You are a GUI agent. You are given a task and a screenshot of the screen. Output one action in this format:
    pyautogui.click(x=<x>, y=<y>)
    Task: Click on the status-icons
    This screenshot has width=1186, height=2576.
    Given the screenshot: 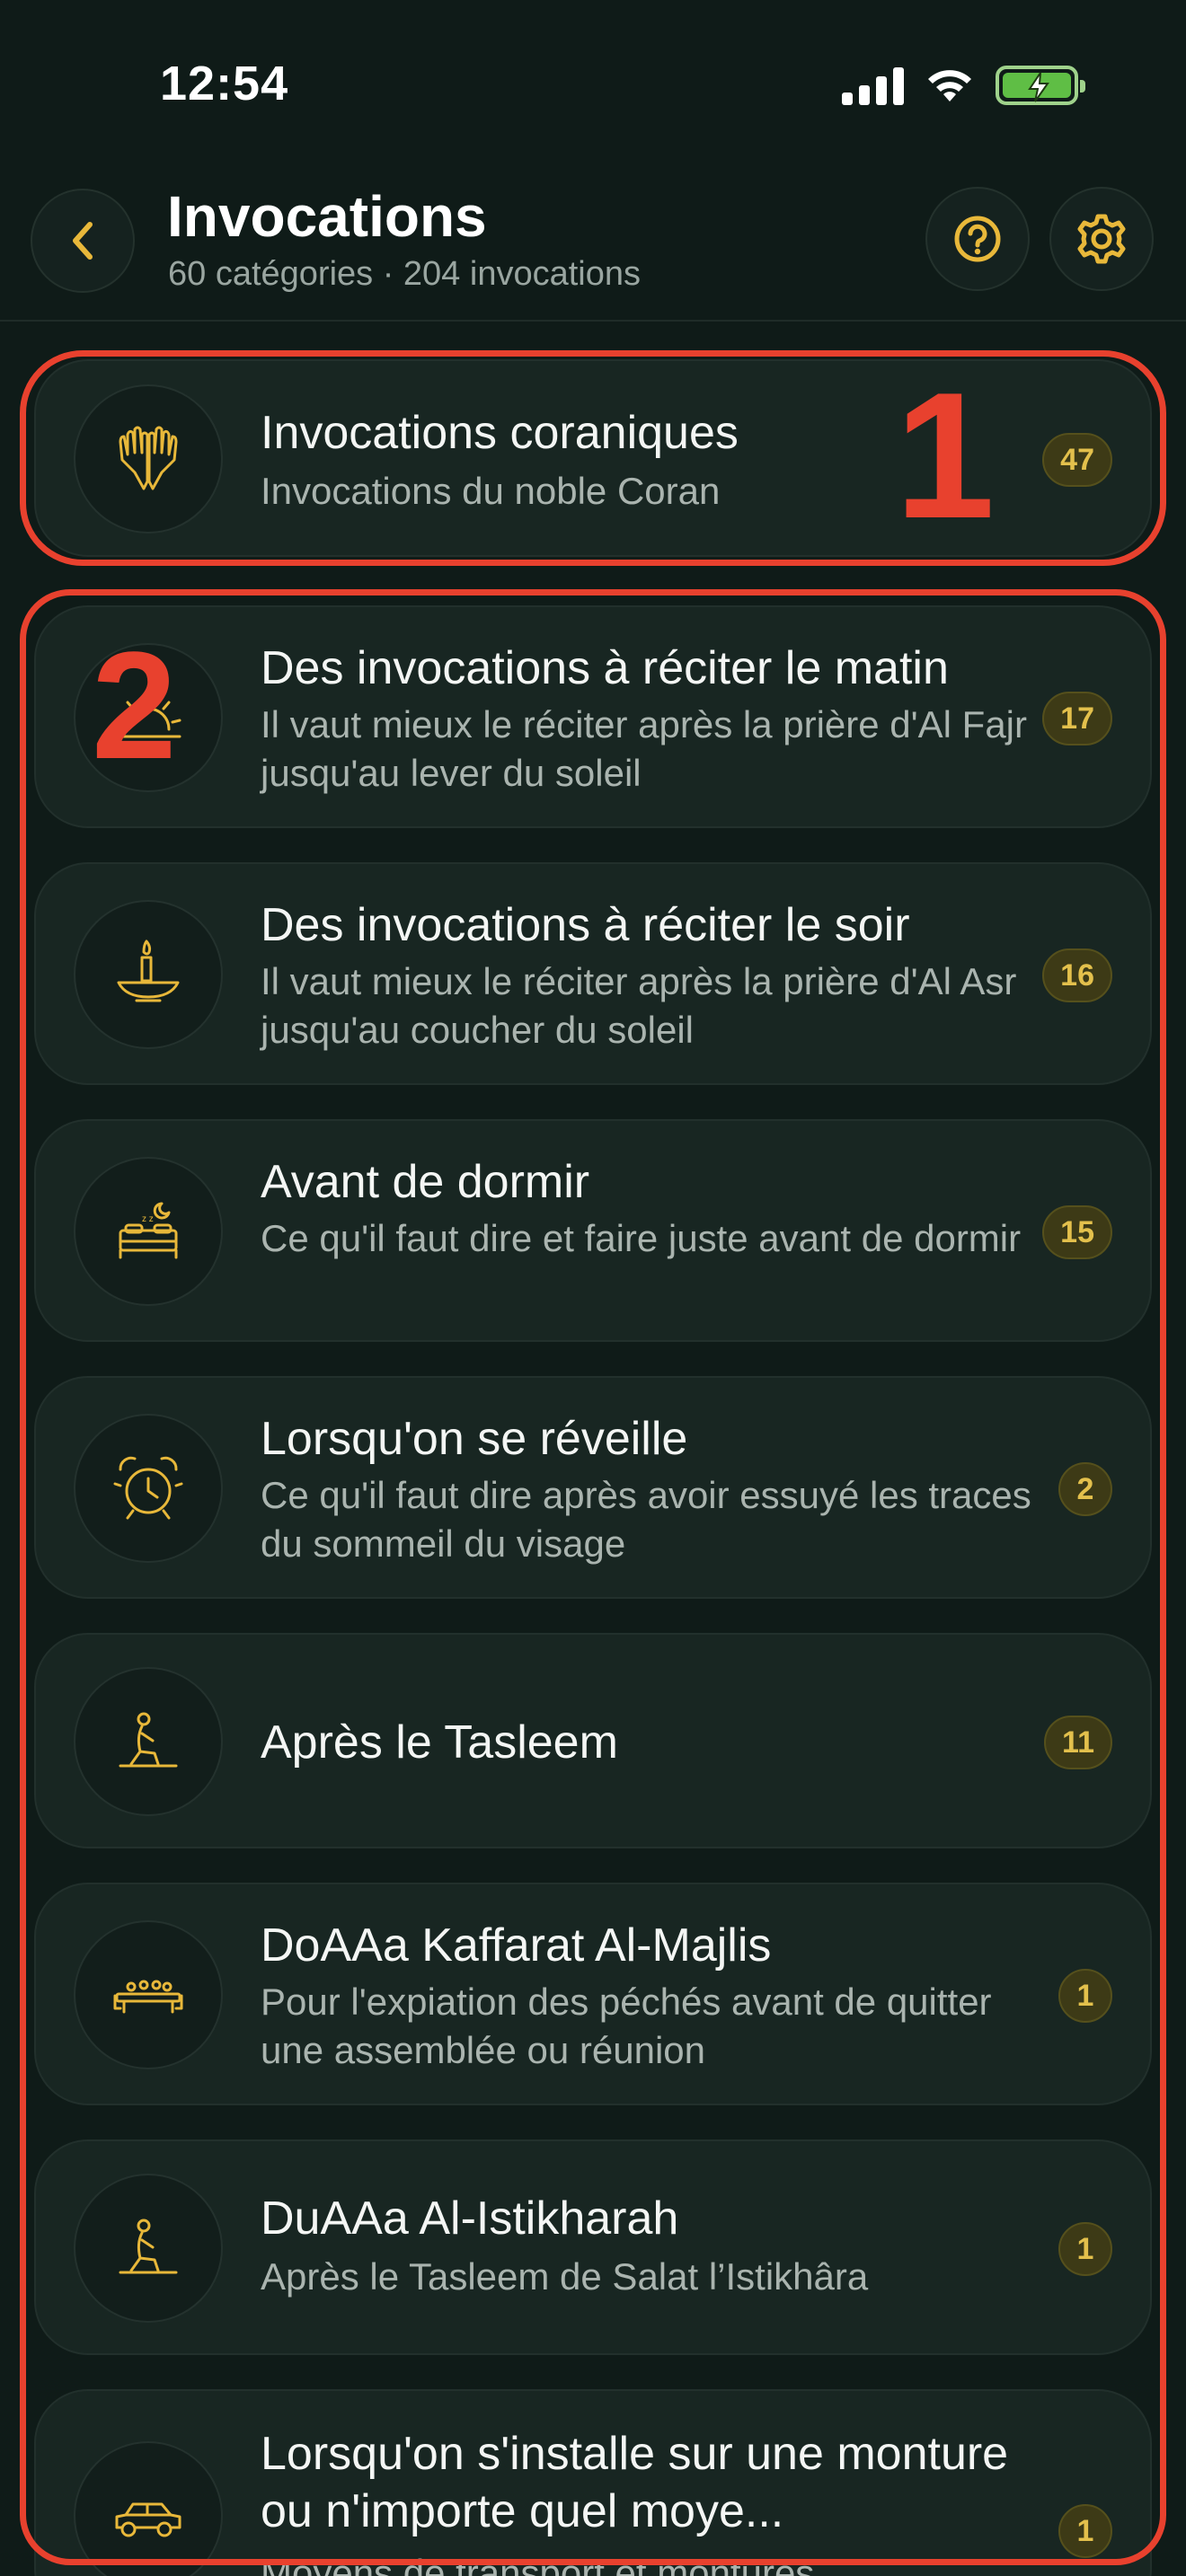 What is the action you would take?
    pyautogui.click(x=963, y=85)
    